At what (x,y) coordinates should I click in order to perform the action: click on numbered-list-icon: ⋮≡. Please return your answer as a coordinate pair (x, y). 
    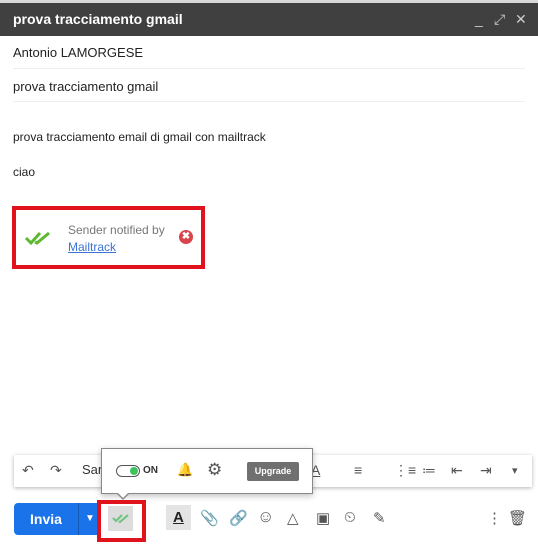
    Looking at the image, I should click on (405, 470).